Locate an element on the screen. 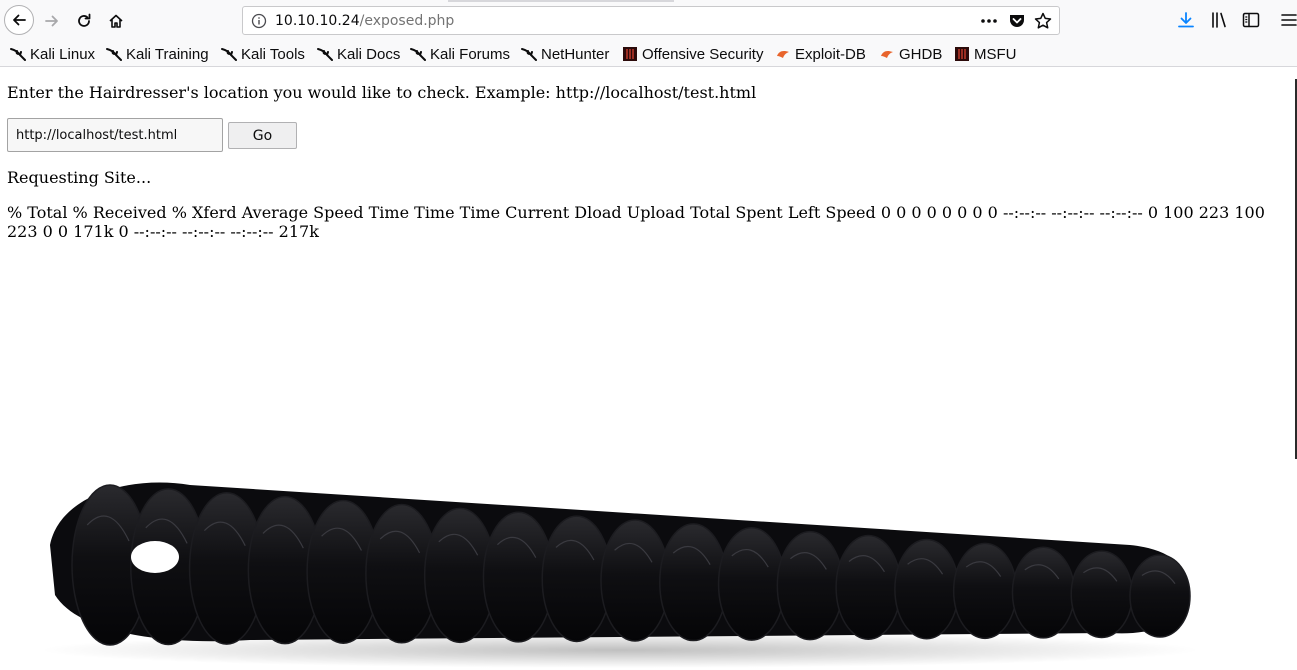 This screenshot has width=1297, height=670. bookmark-label: Offensive Security is located at coordinates (703, 54).